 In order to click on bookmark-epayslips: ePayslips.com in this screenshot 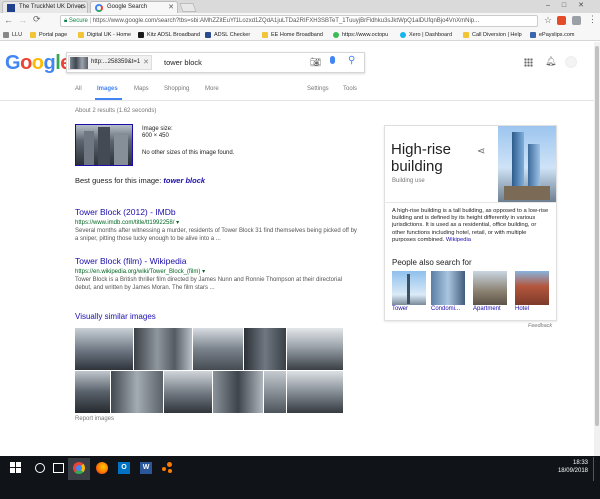, I will do `click(552, 35)`.